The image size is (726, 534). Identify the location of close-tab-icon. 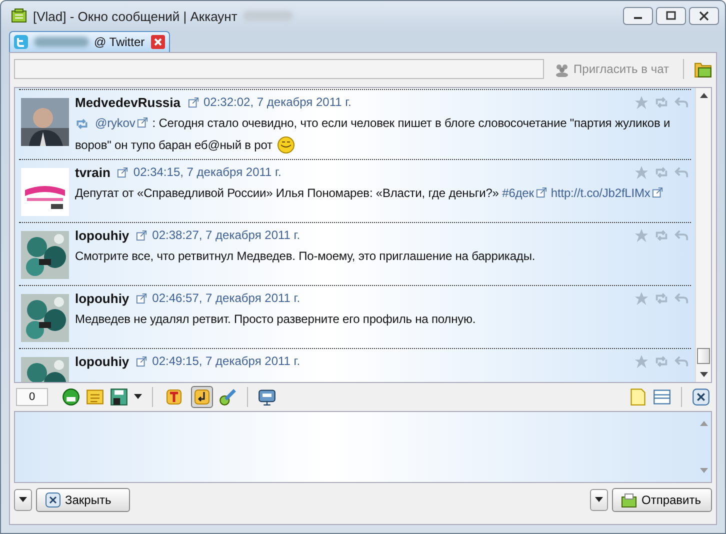
(158, 42).